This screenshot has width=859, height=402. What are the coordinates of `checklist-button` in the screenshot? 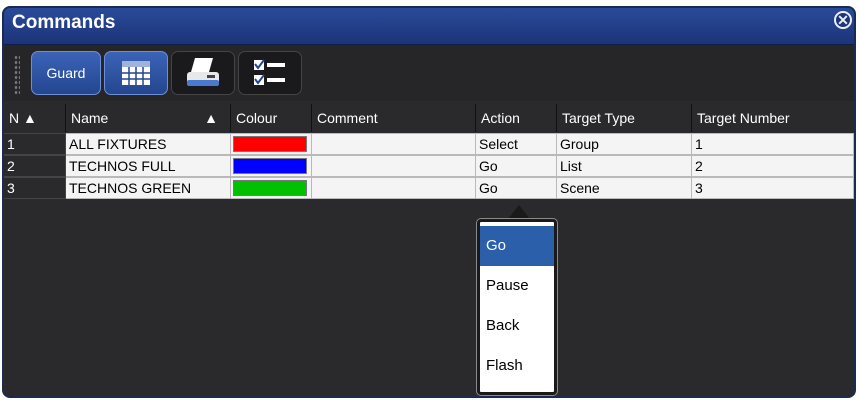 It's located at (270, 73).